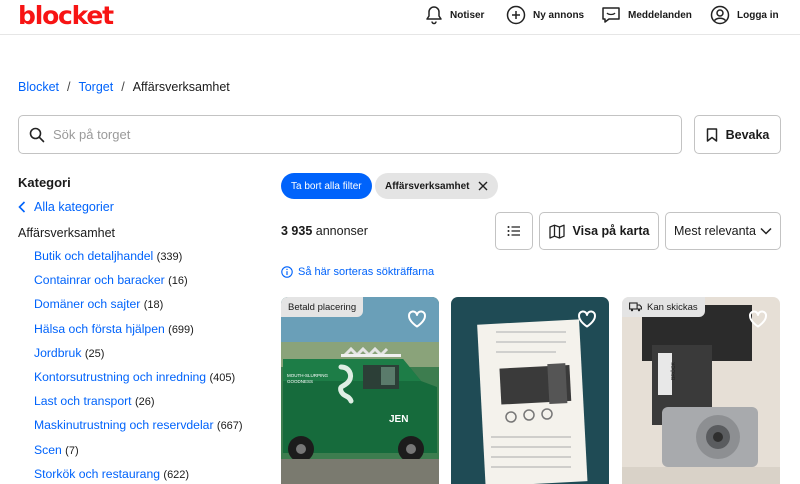 The image size is (800, 484). I want to click on paid-placement-badge: Betald placering, so click(322, 307).